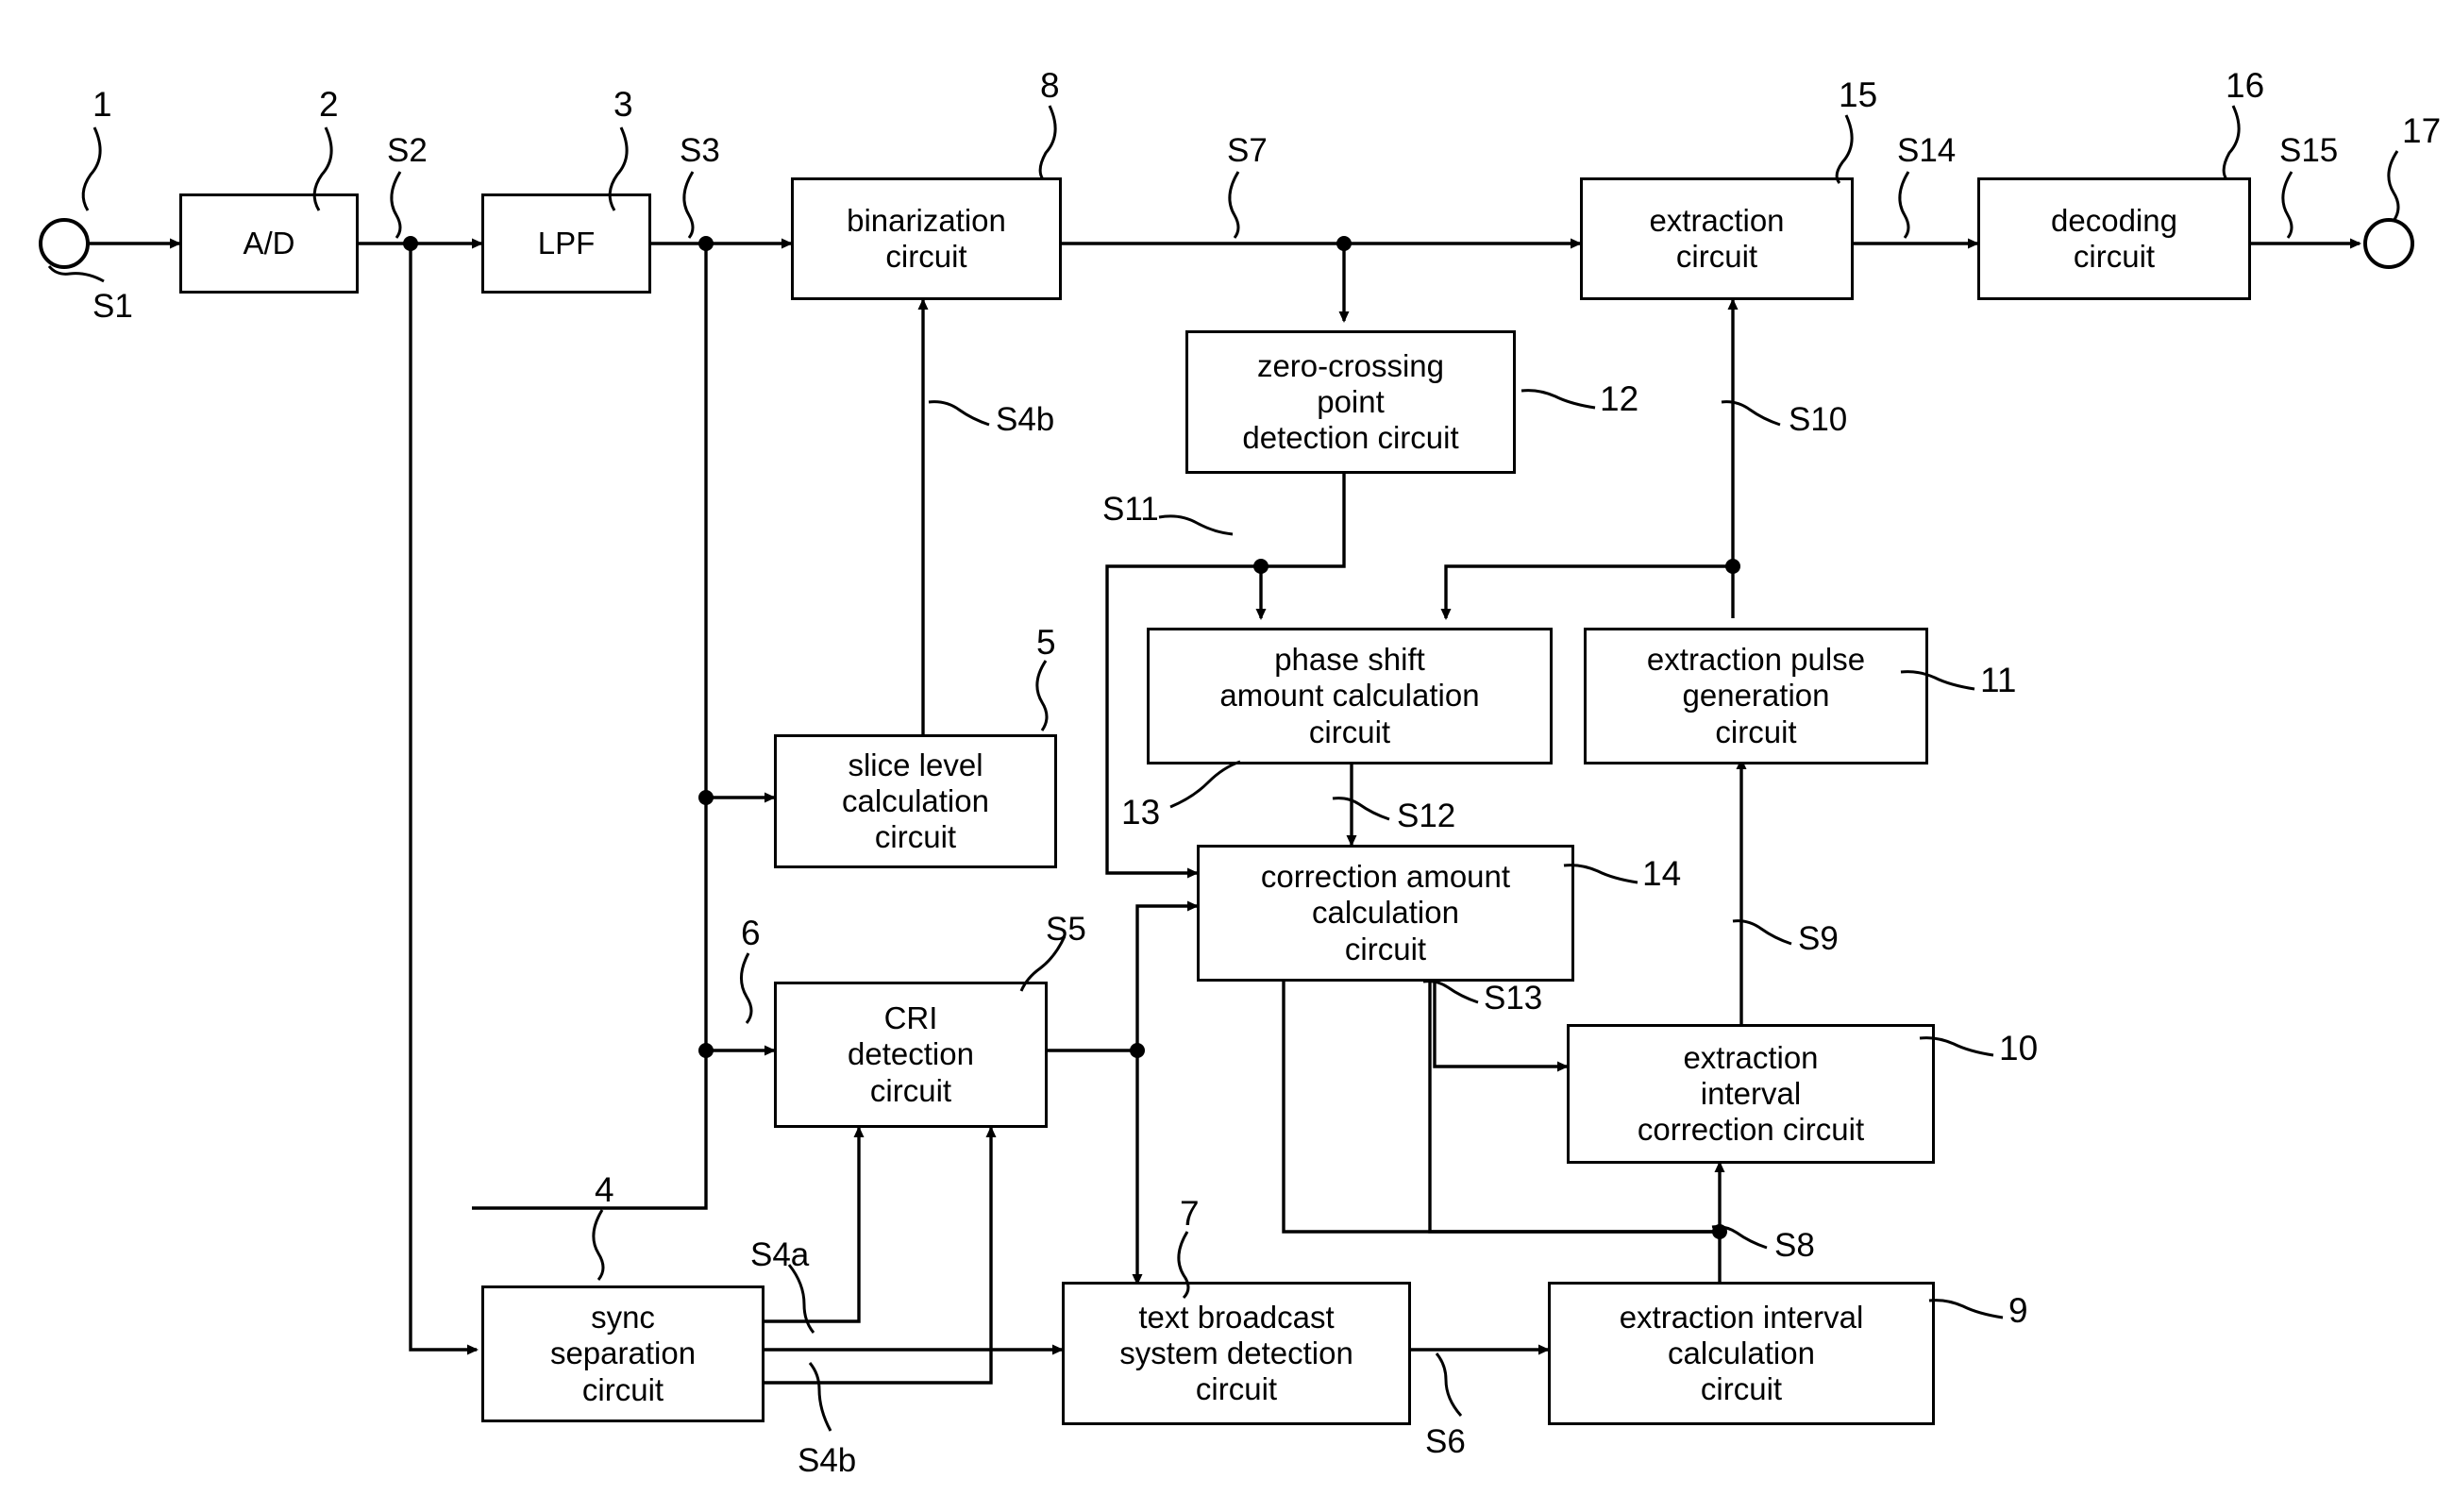  What do you see at coordinates (1350, 438) in the screenshot?
I see `block-zero-line-2: detection circuit` at bounding box center [1350, 438].